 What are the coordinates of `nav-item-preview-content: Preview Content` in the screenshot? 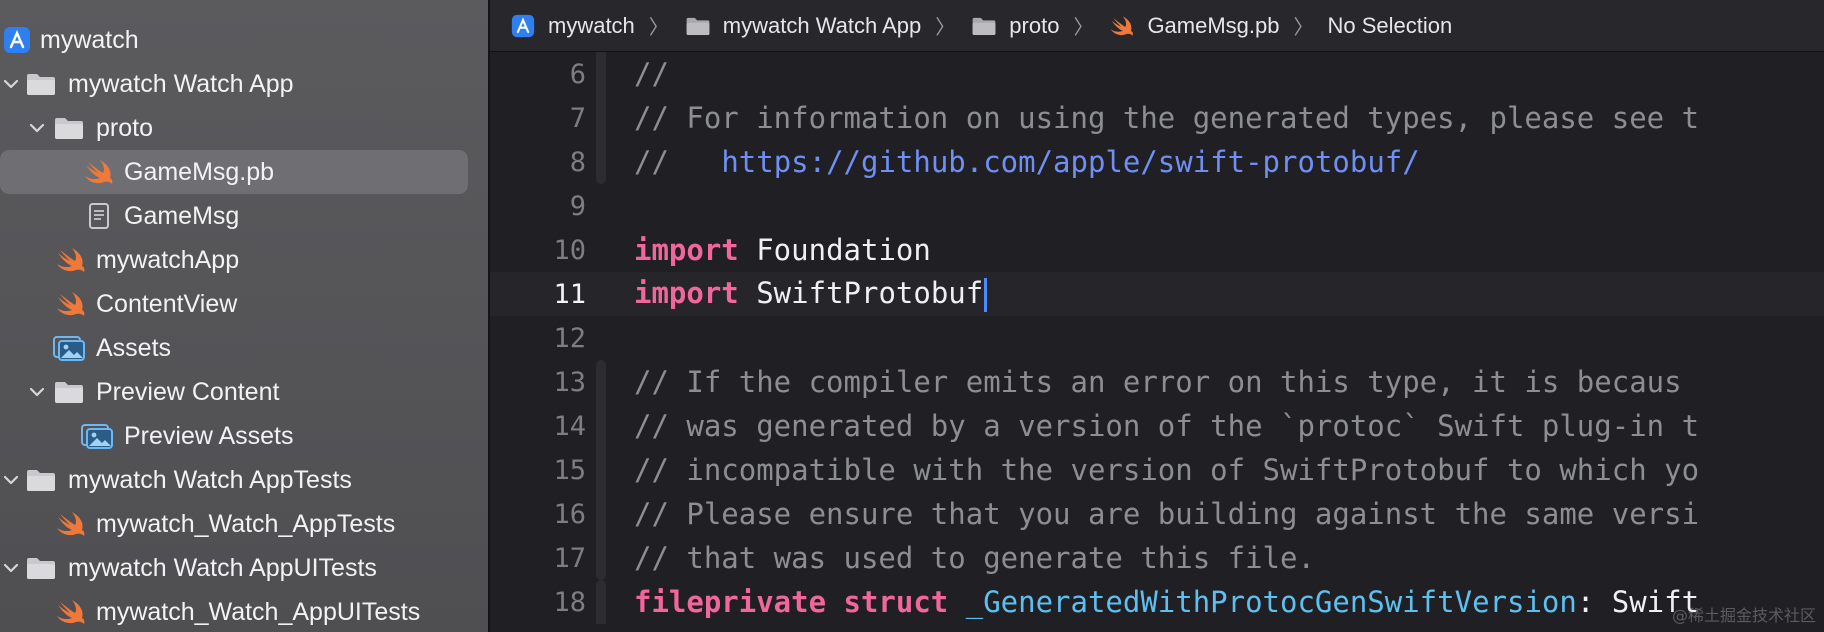 It's located at (235, 392).